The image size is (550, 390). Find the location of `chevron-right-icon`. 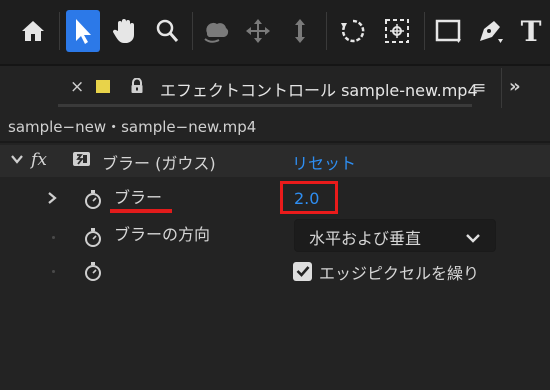

chevron-right-icon is located at coordinates (52, 199).